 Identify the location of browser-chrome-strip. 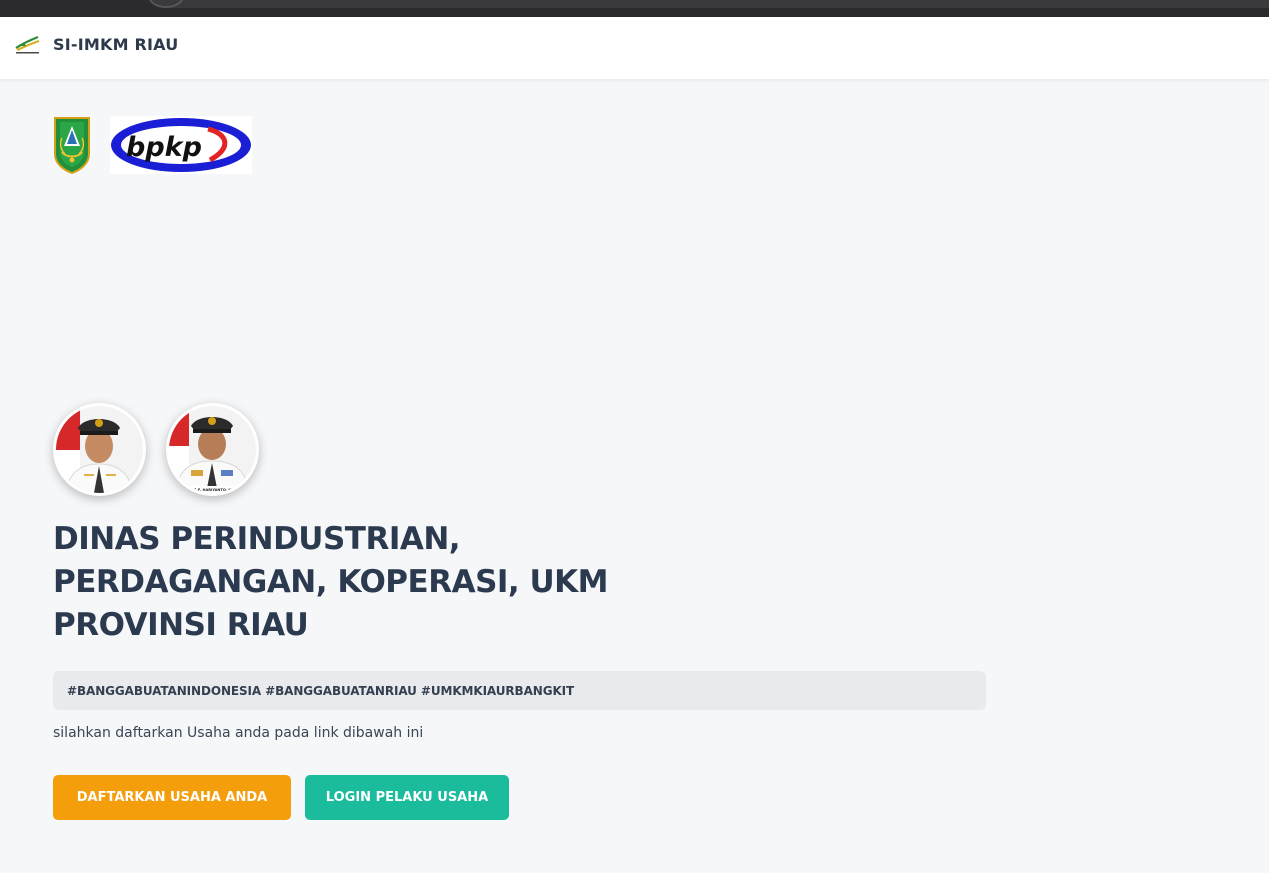
(634, 8).